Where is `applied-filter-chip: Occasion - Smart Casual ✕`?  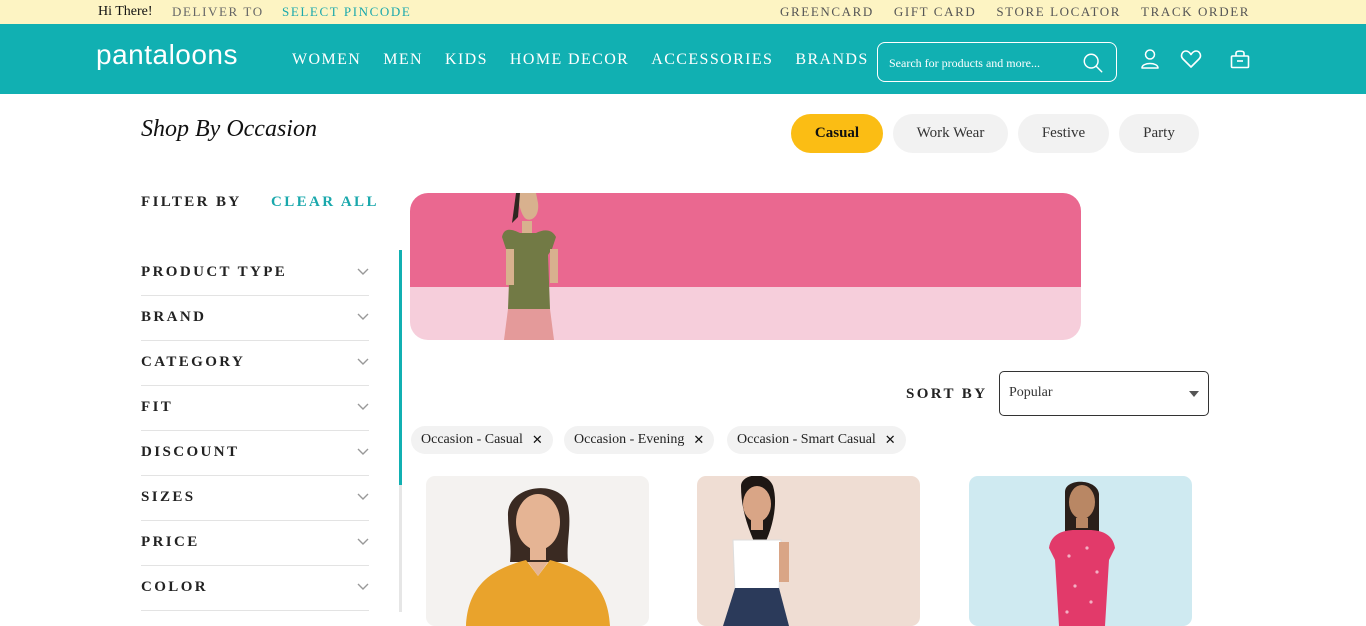 applied-filter-chip: Occasion - Smart Casual ✕ is located at coordinates (816, 440).